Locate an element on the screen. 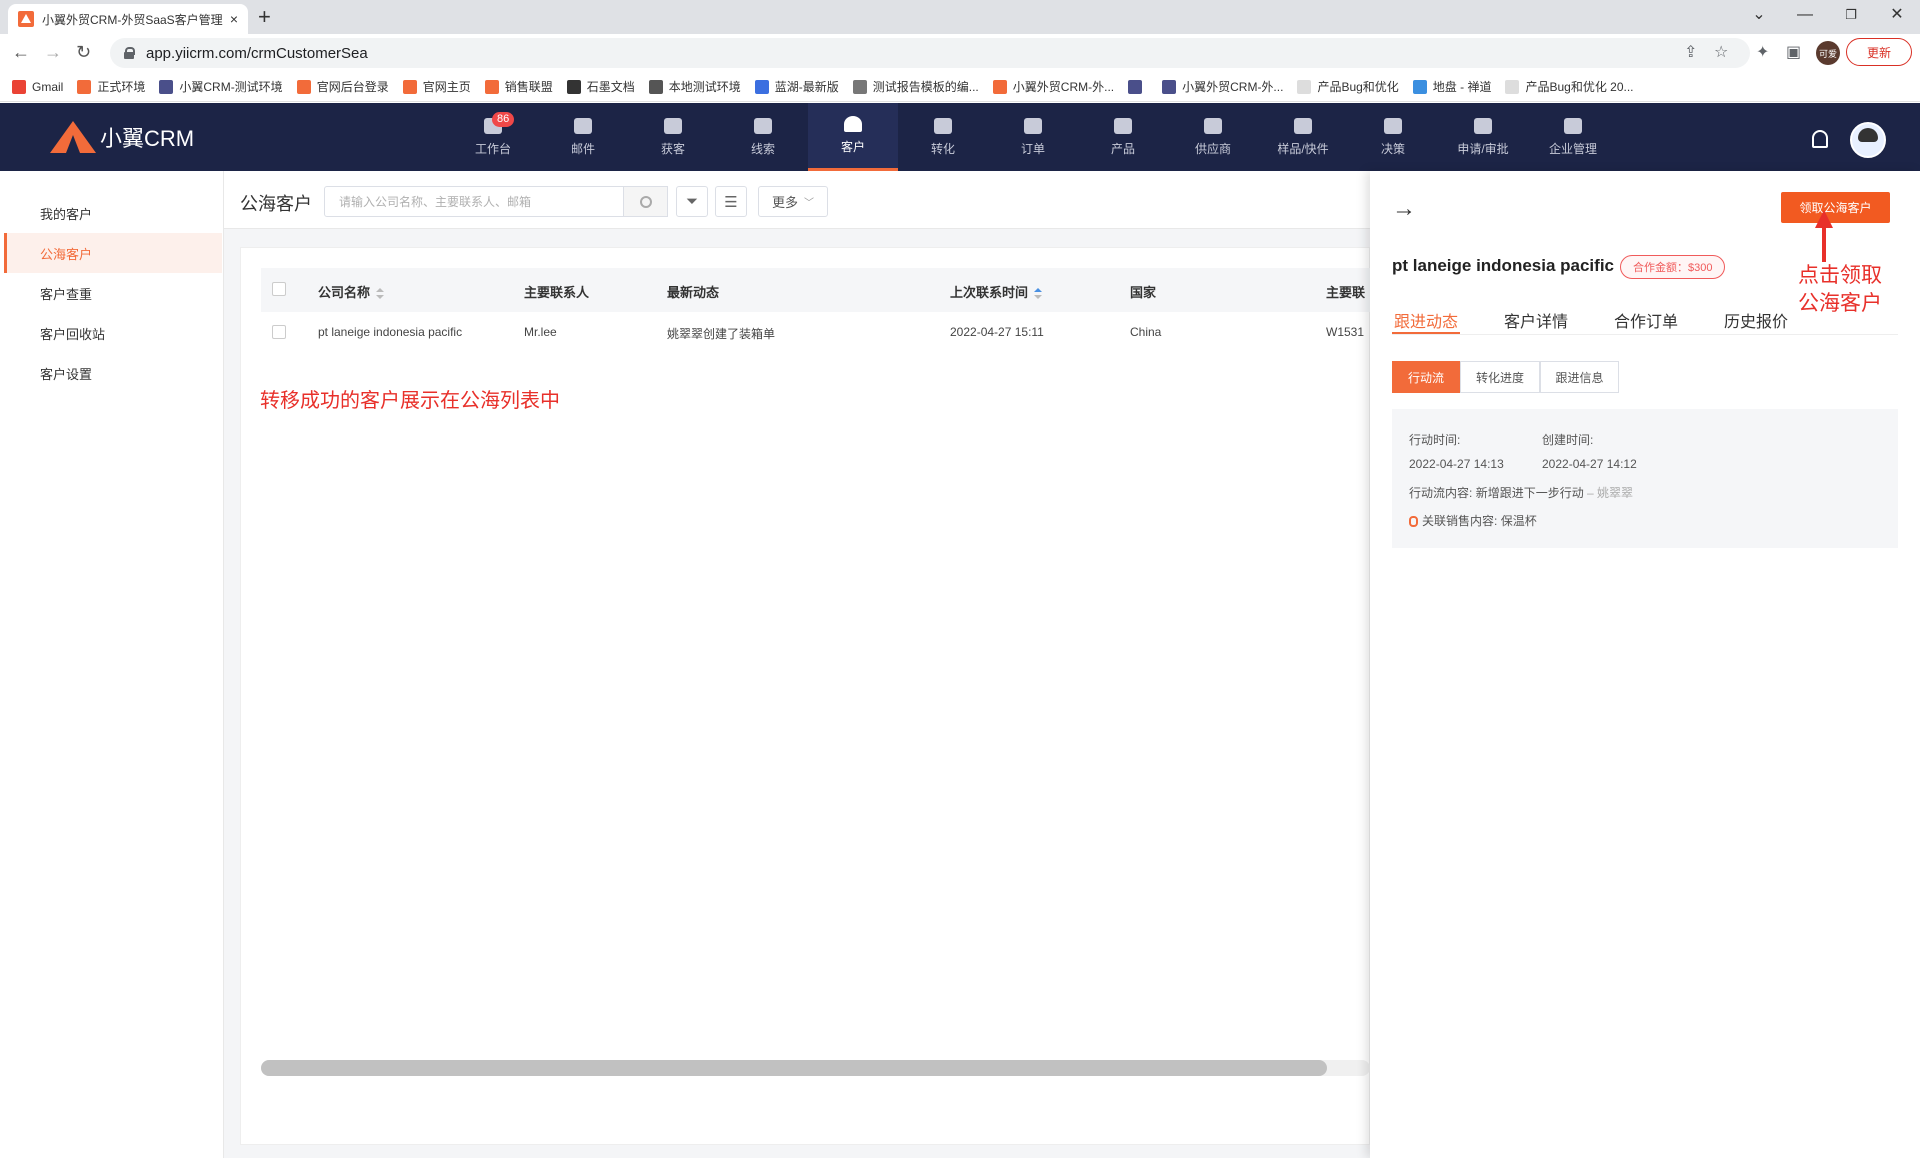  cell-company-name: pt laneige indonesia pacific is located at coordinates (390, 332).